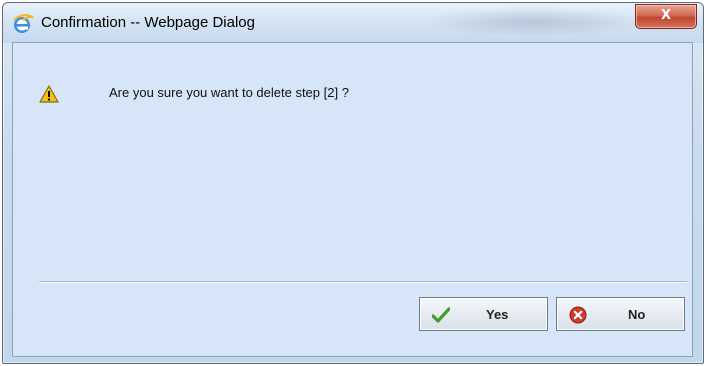 This screenshot has height=366, width=708. What do you see at coordinates (363, 282) in the screenshot?
I see `button-divider` at bounding box center [363, 282].